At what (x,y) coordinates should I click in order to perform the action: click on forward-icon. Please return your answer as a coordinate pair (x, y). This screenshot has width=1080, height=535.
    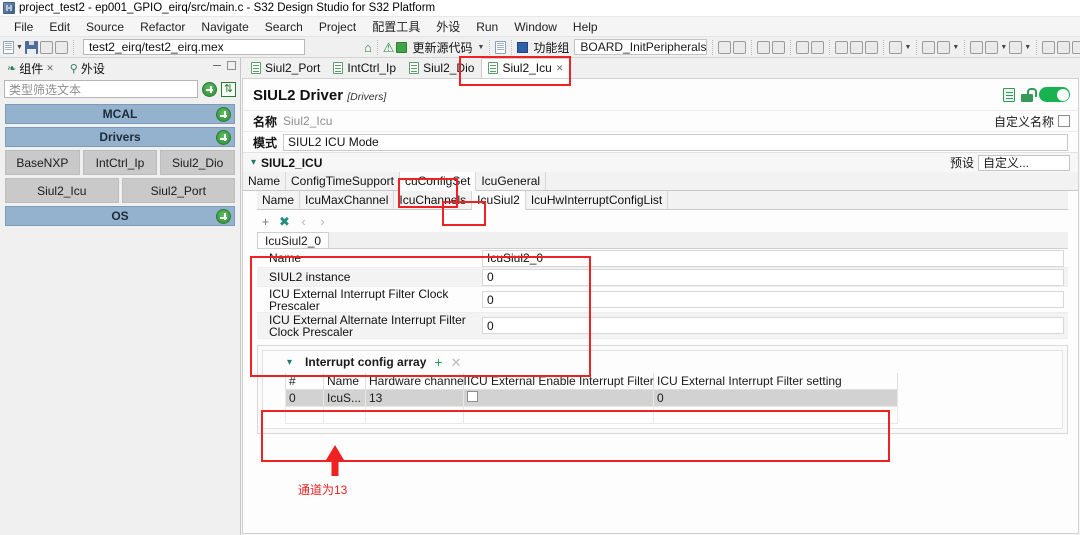
    Looking at the image, I should click on (1064, 47).